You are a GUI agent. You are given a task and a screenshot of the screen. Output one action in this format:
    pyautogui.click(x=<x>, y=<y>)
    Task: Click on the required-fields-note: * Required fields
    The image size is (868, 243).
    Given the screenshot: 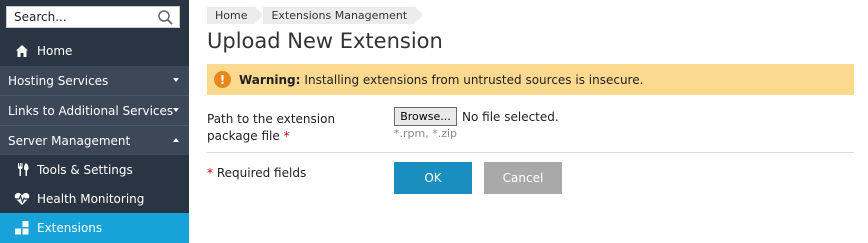 What is the action you would take?
    pyautogui.click(x=256, y=173)
    